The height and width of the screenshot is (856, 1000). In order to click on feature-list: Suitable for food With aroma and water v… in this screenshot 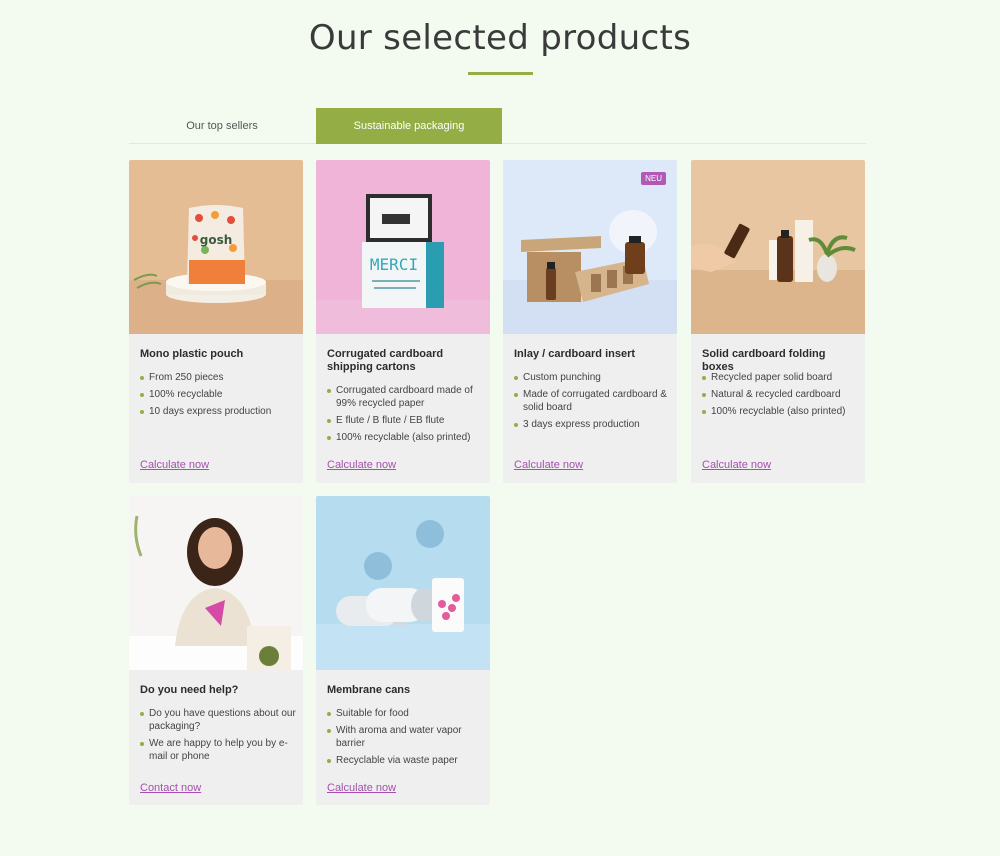, I will do `click(406, 739)`.